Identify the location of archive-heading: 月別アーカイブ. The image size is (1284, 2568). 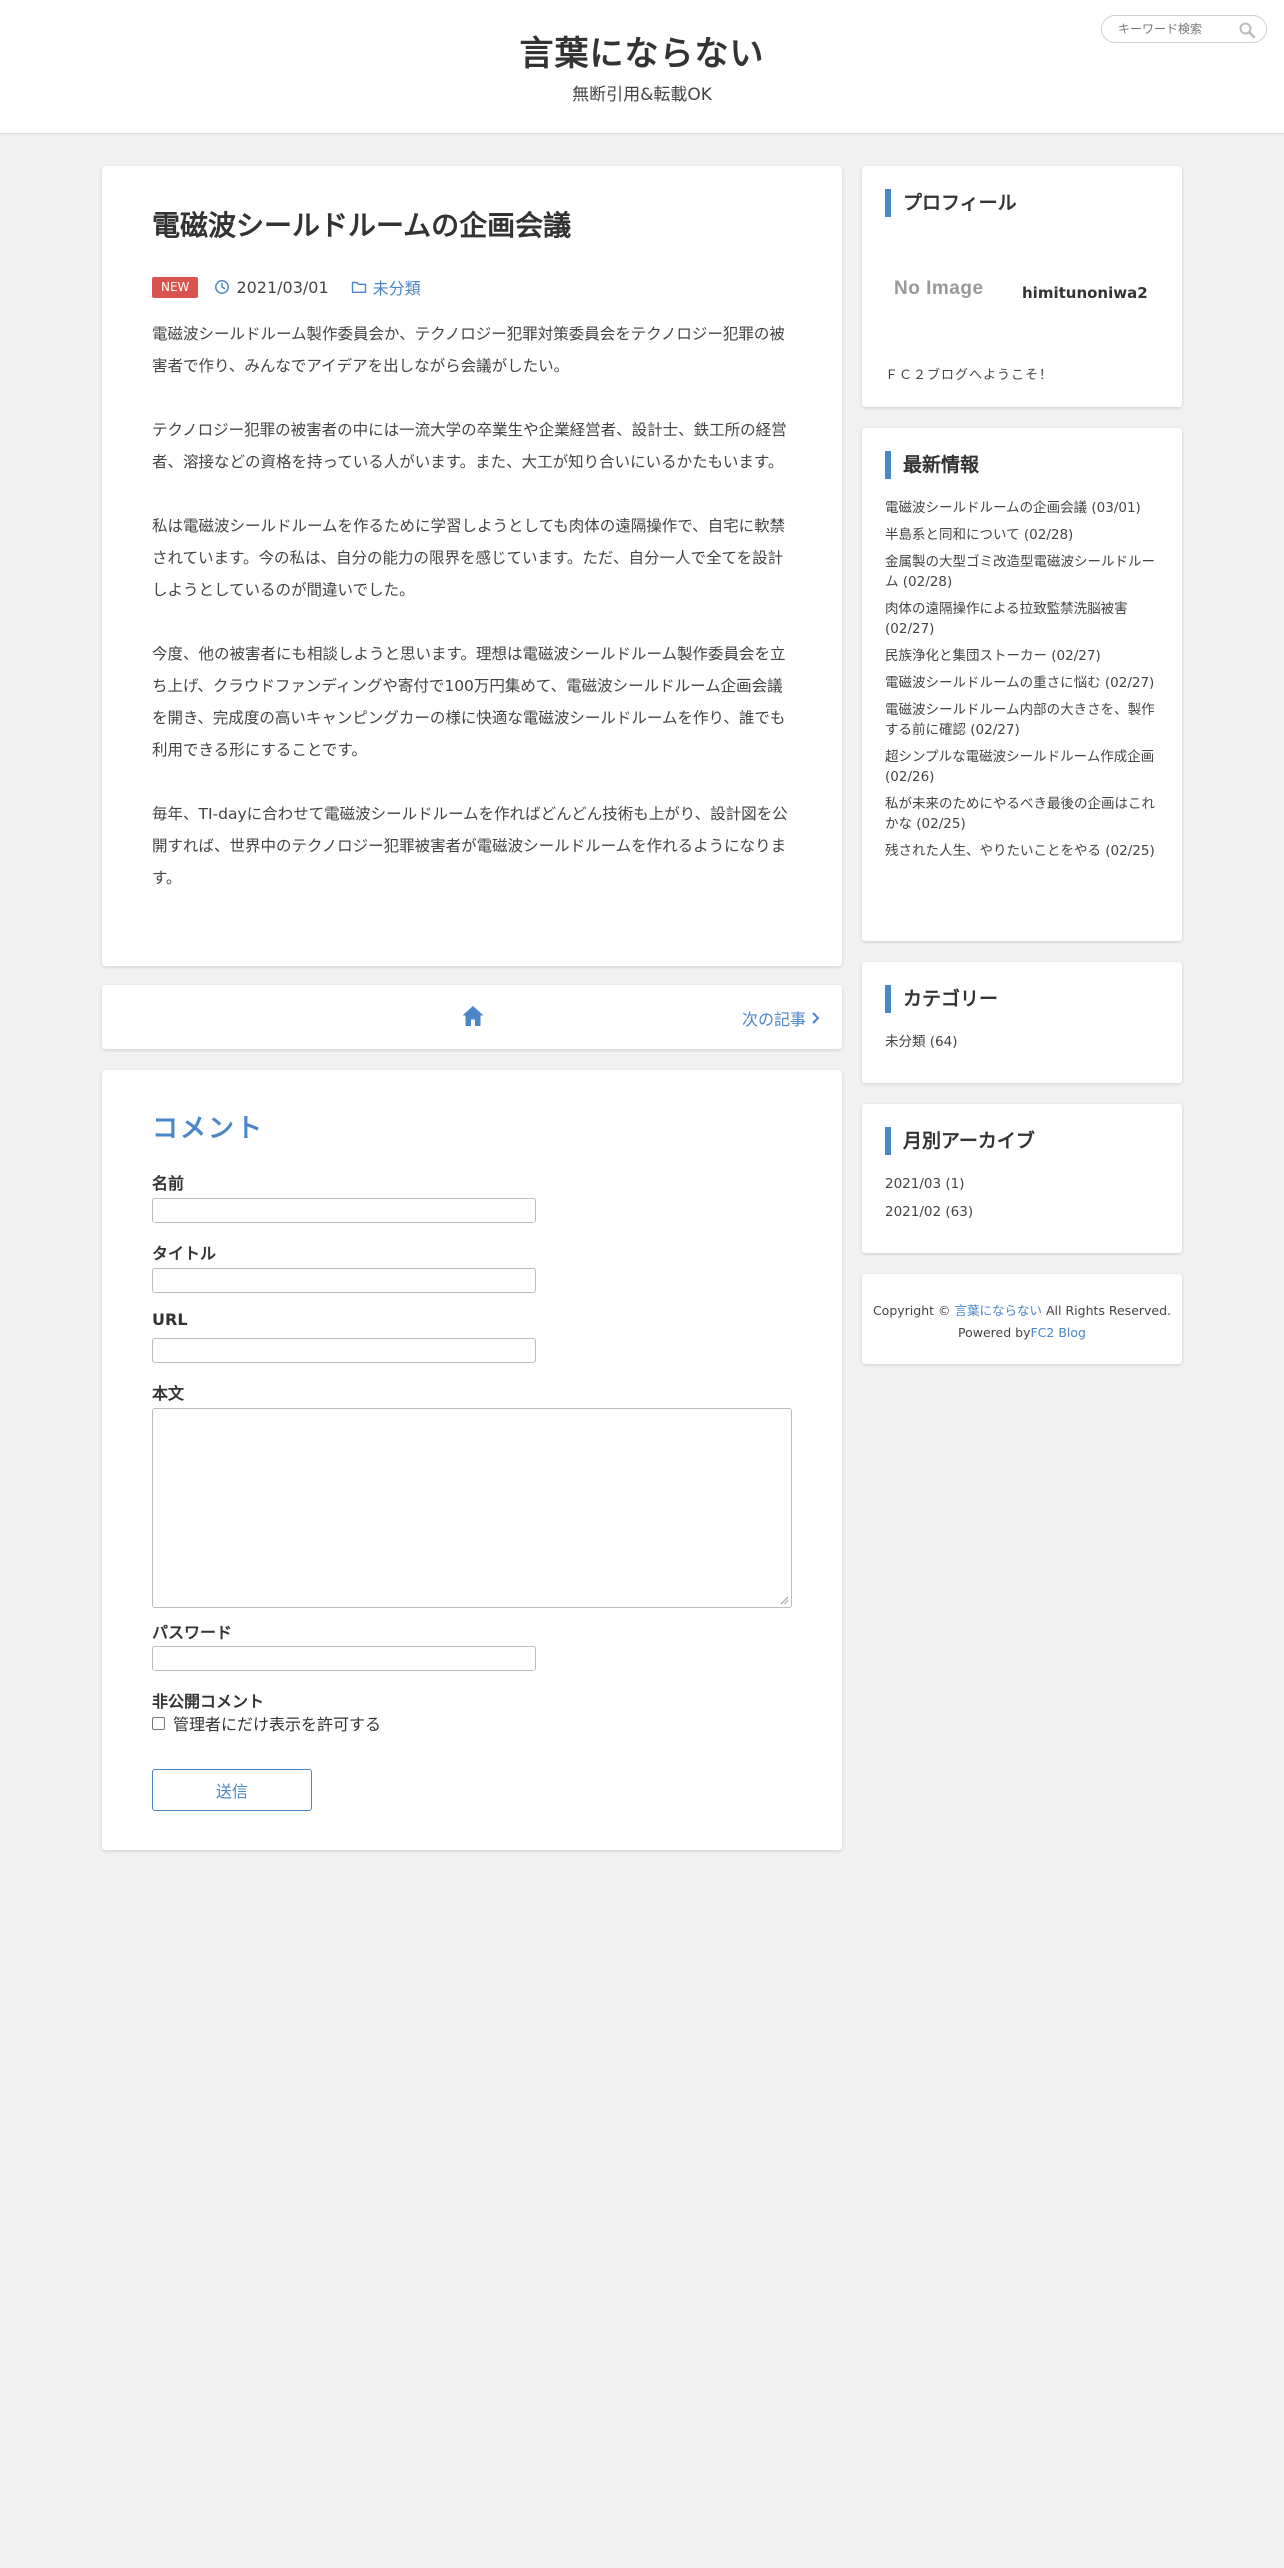
(960, 1141).